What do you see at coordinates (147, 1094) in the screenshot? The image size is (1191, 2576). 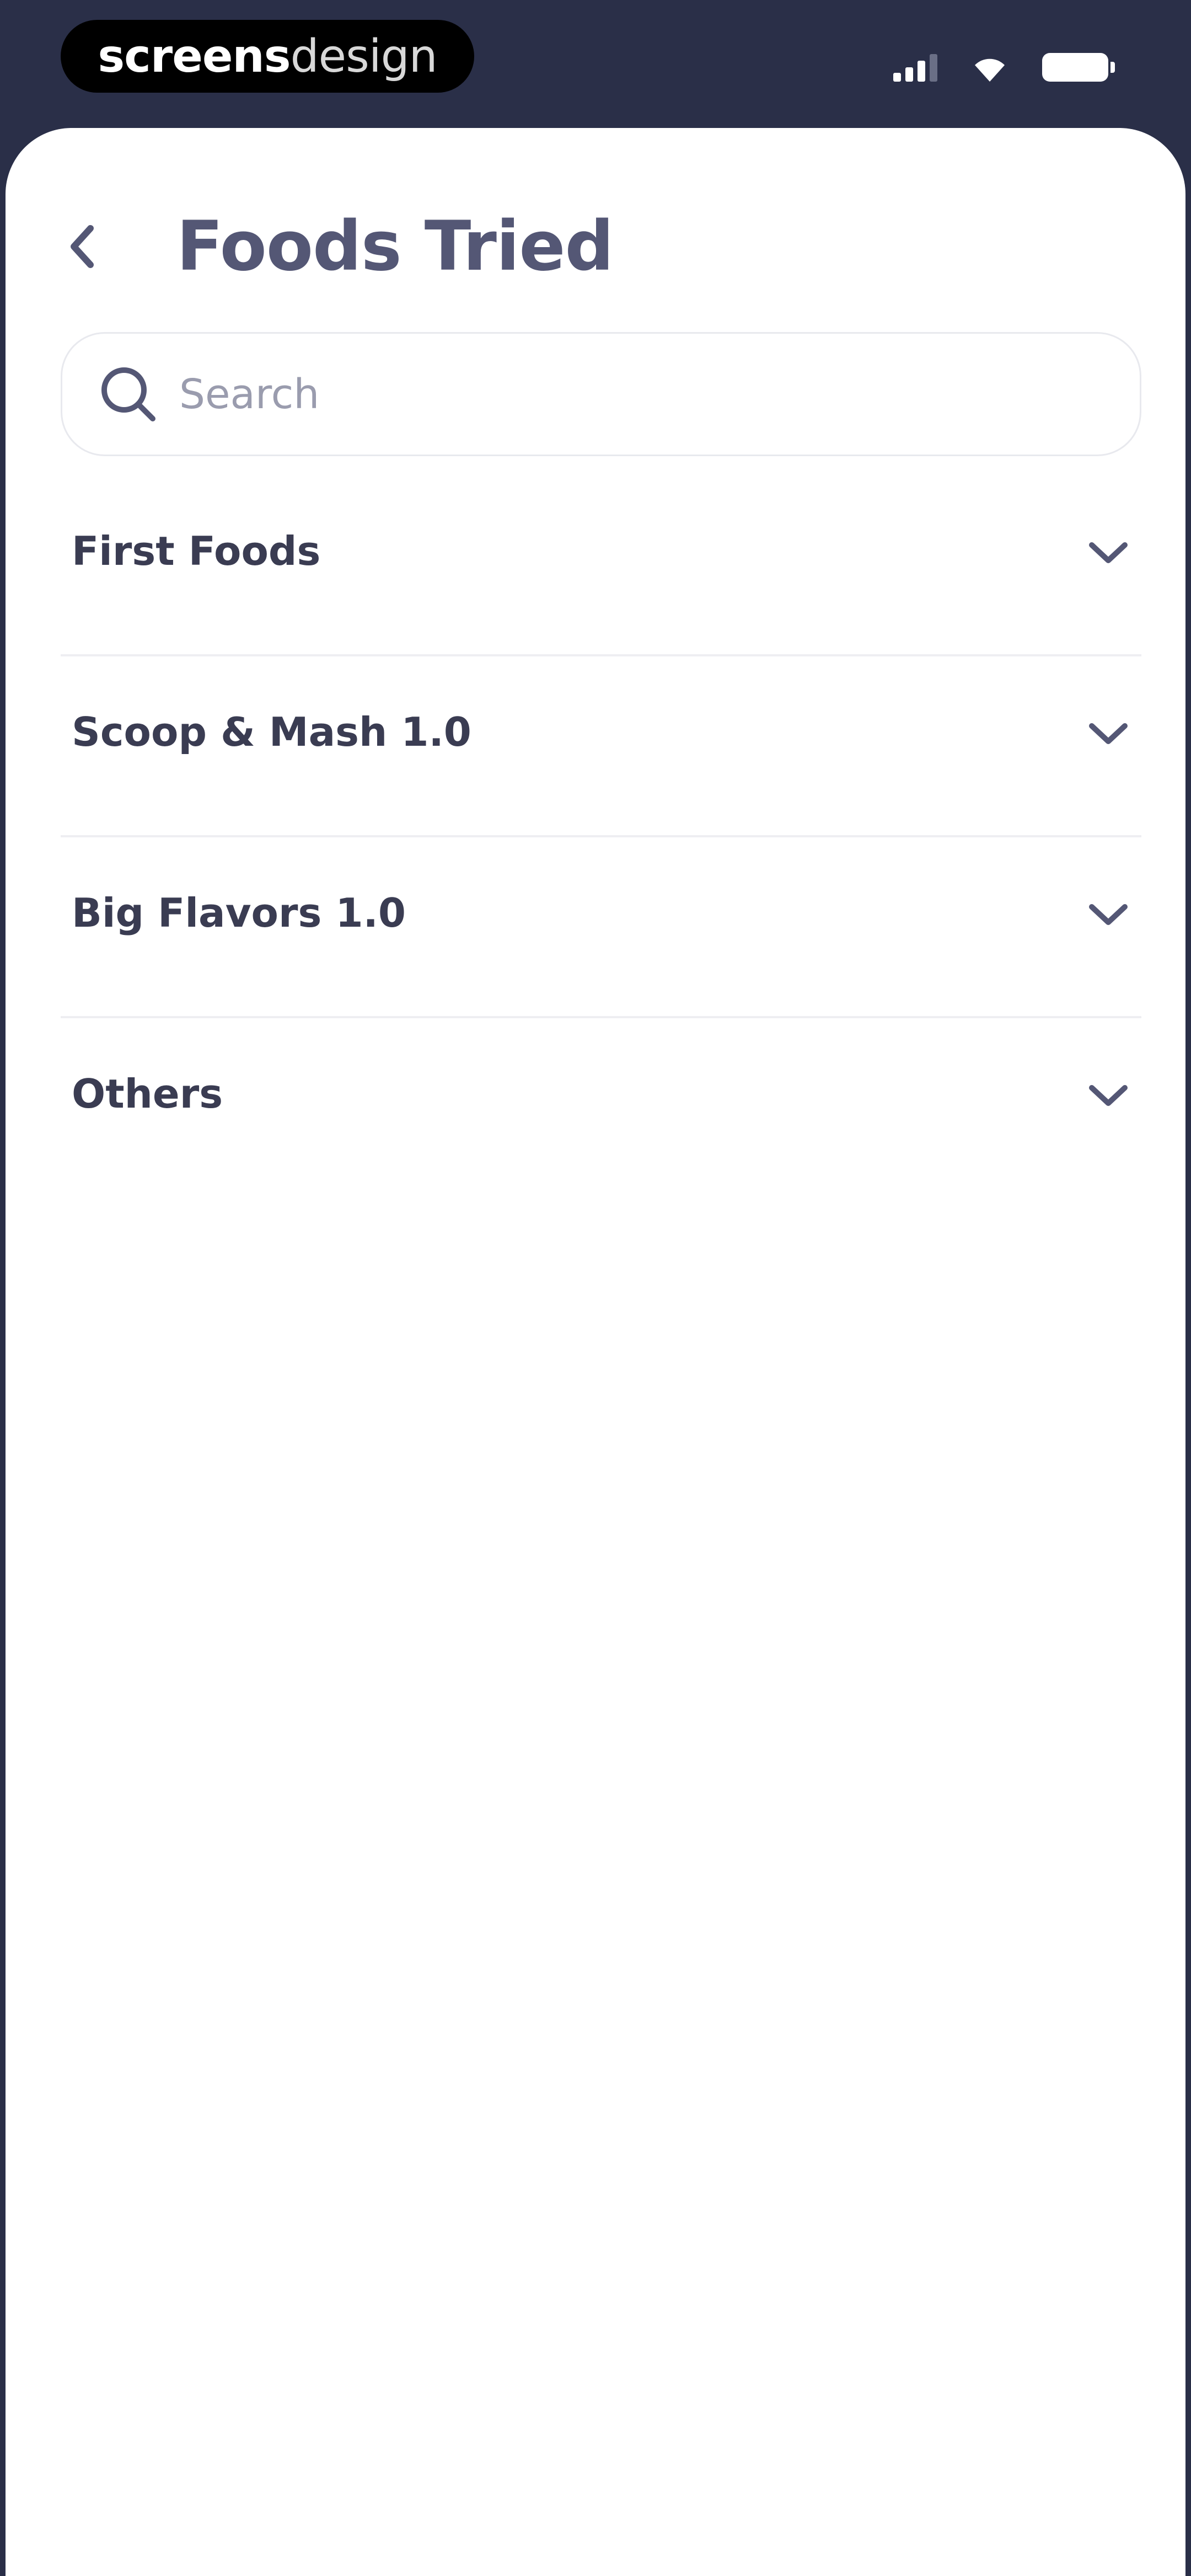 I see `category-label: Others` at bounding box center [147, 1094].